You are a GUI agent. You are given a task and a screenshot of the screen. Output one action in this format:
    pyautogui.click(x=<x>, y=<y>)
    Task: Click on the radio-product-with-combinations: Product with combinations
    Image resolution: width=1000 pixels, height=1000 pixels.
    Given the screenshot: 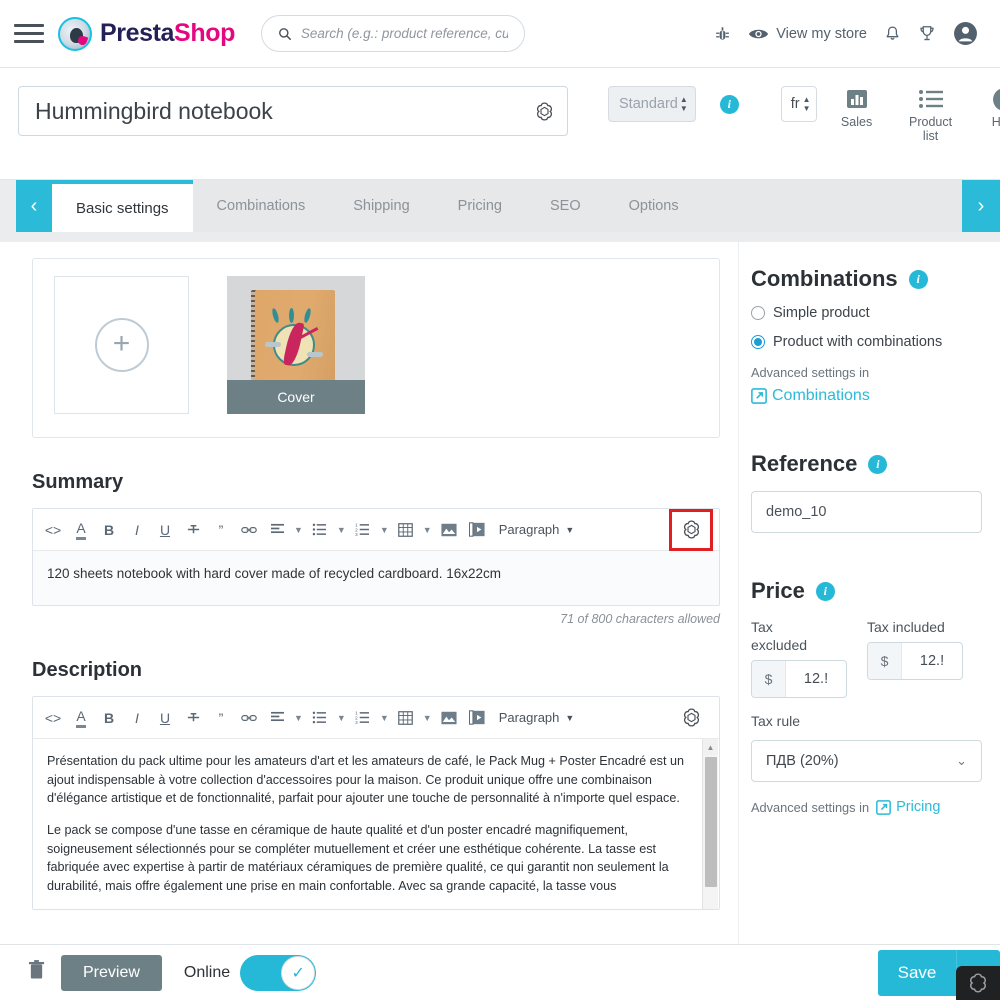 What is the action you would take?
    pyautogui.click(x=866, y=342)
    